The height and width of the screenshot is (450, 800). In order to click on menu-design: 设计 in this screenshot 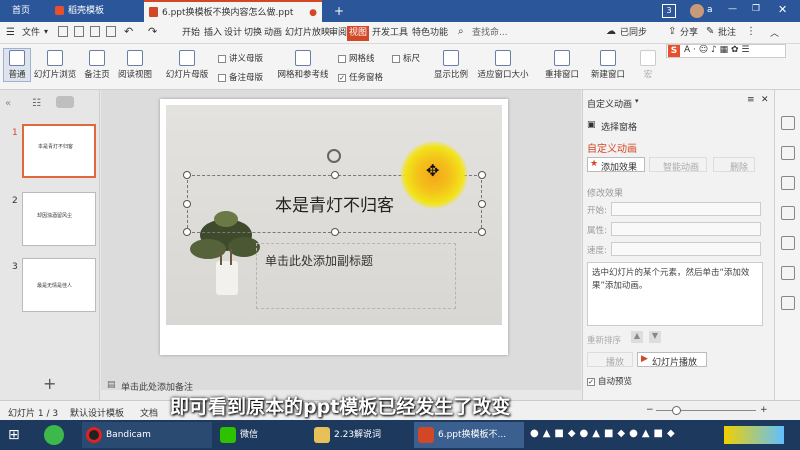, I will do `click(233, 33)`.